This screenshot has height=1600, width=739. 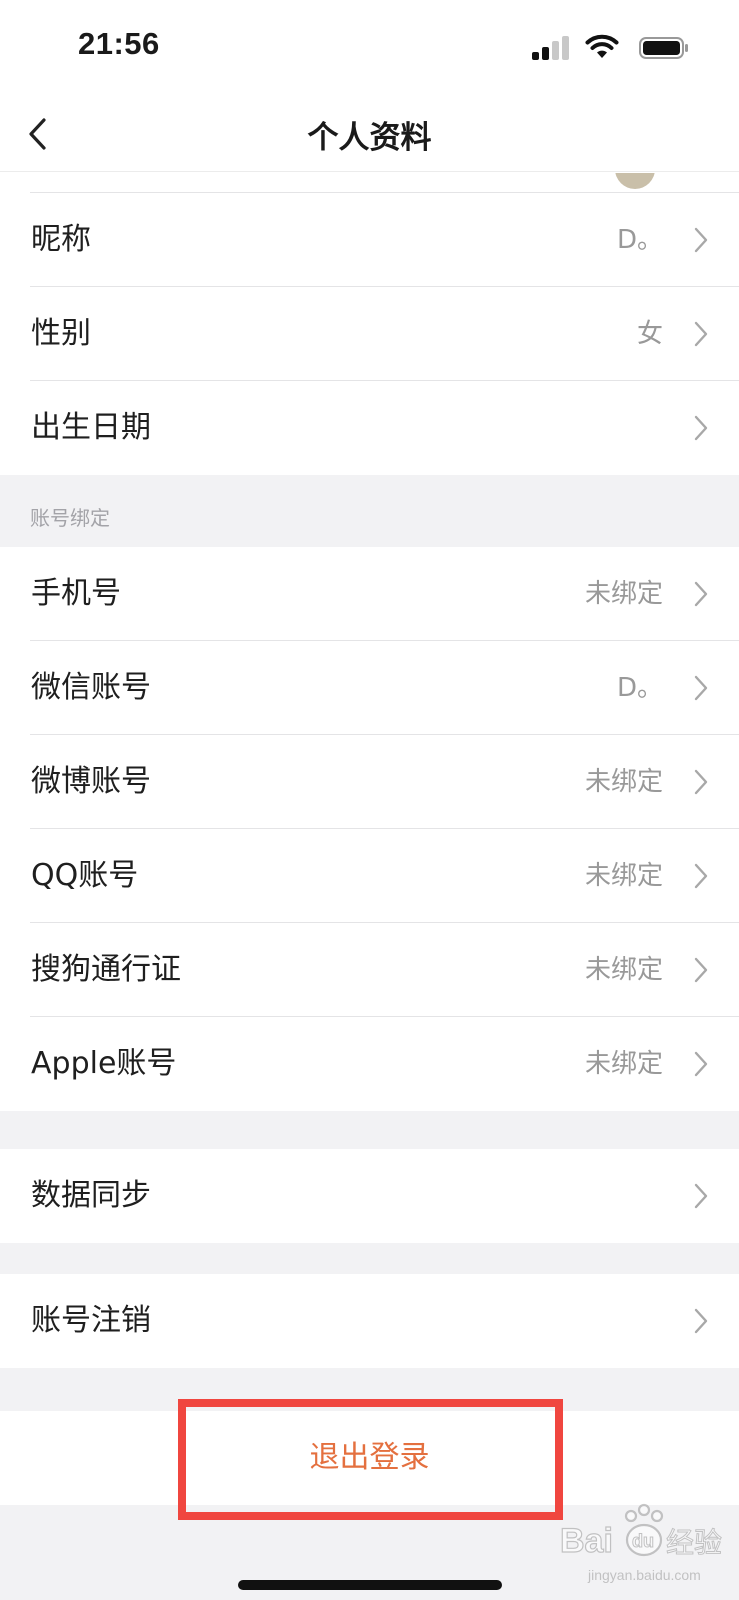 What do you see at coordinates (76, 593) in the screenshot?
I see `row-label: 手机号` at bounding box center [76, 593].